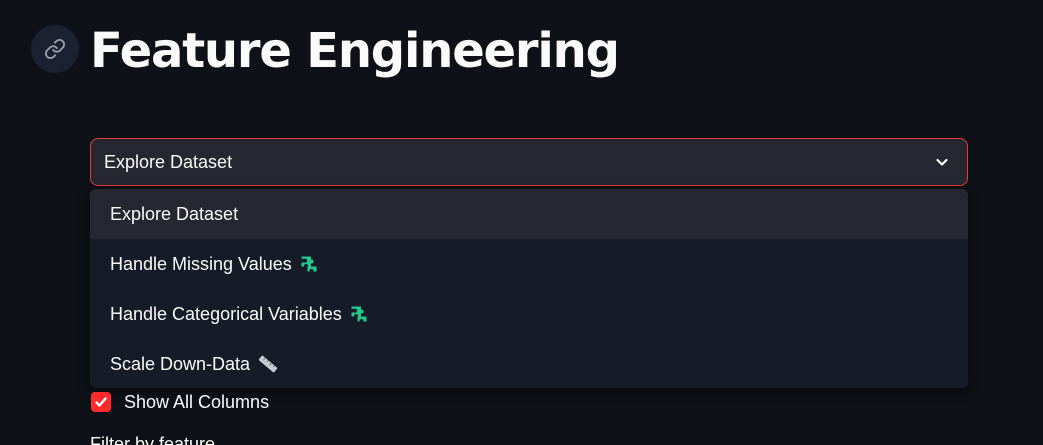 The width and height of the screenshot is (1043, 445). Describe the element at coordinates (529, 363) in the screenshot. I see `option-scale-down-data: Scale Down-Data` at that location.